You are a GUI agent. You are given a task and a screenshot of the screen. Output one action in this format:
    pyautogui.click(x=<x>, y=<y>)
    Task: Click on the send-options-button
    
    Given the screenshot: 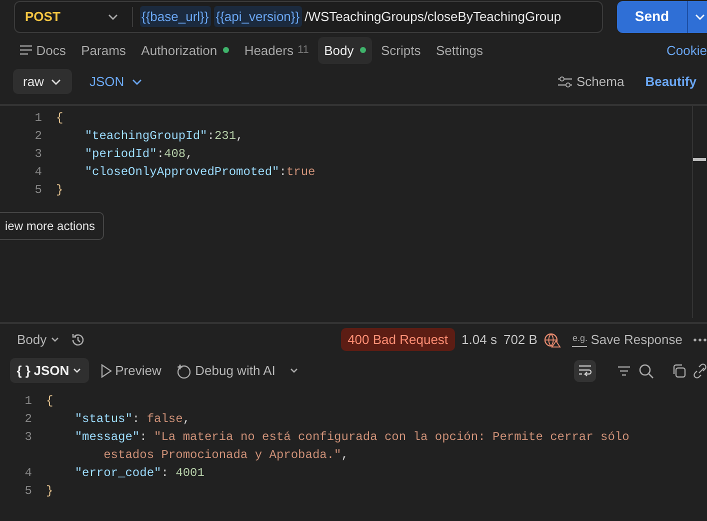 What is the action you would take?
    pyautogui.click(x=697, y=16)
    